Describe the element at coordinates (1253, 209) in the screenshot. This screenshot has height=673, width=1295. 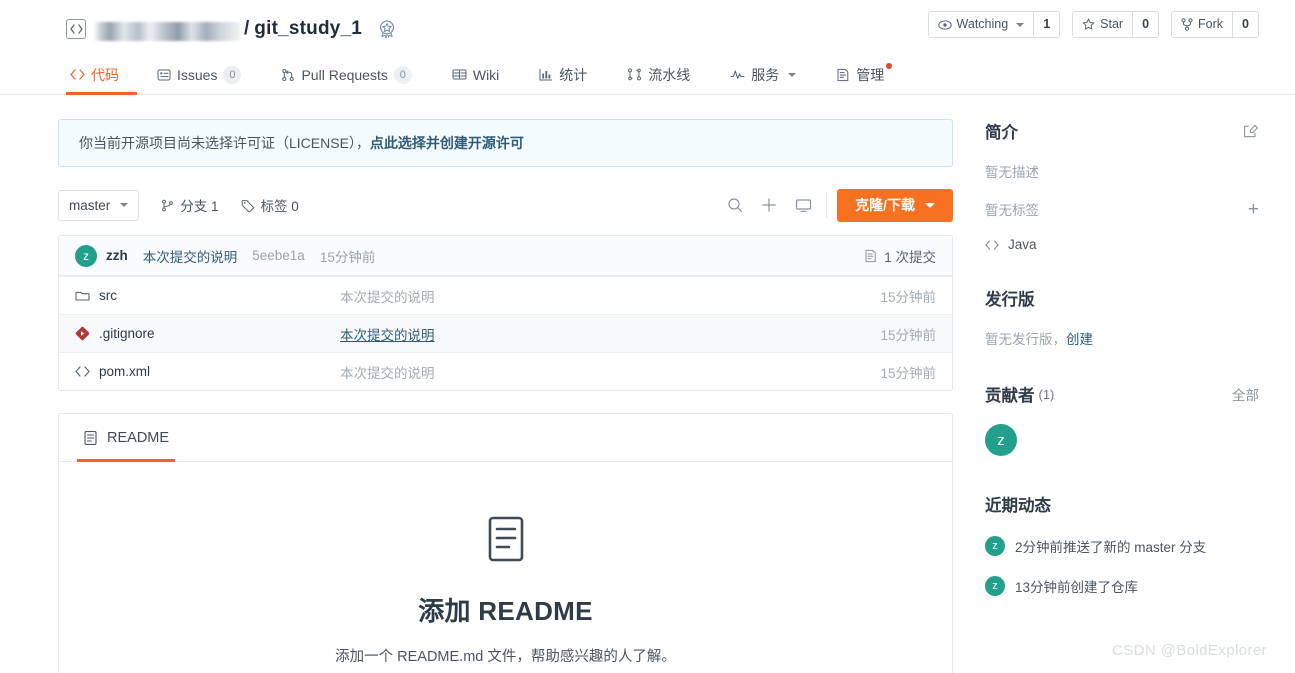
I see `plus-icon: +` at that location.